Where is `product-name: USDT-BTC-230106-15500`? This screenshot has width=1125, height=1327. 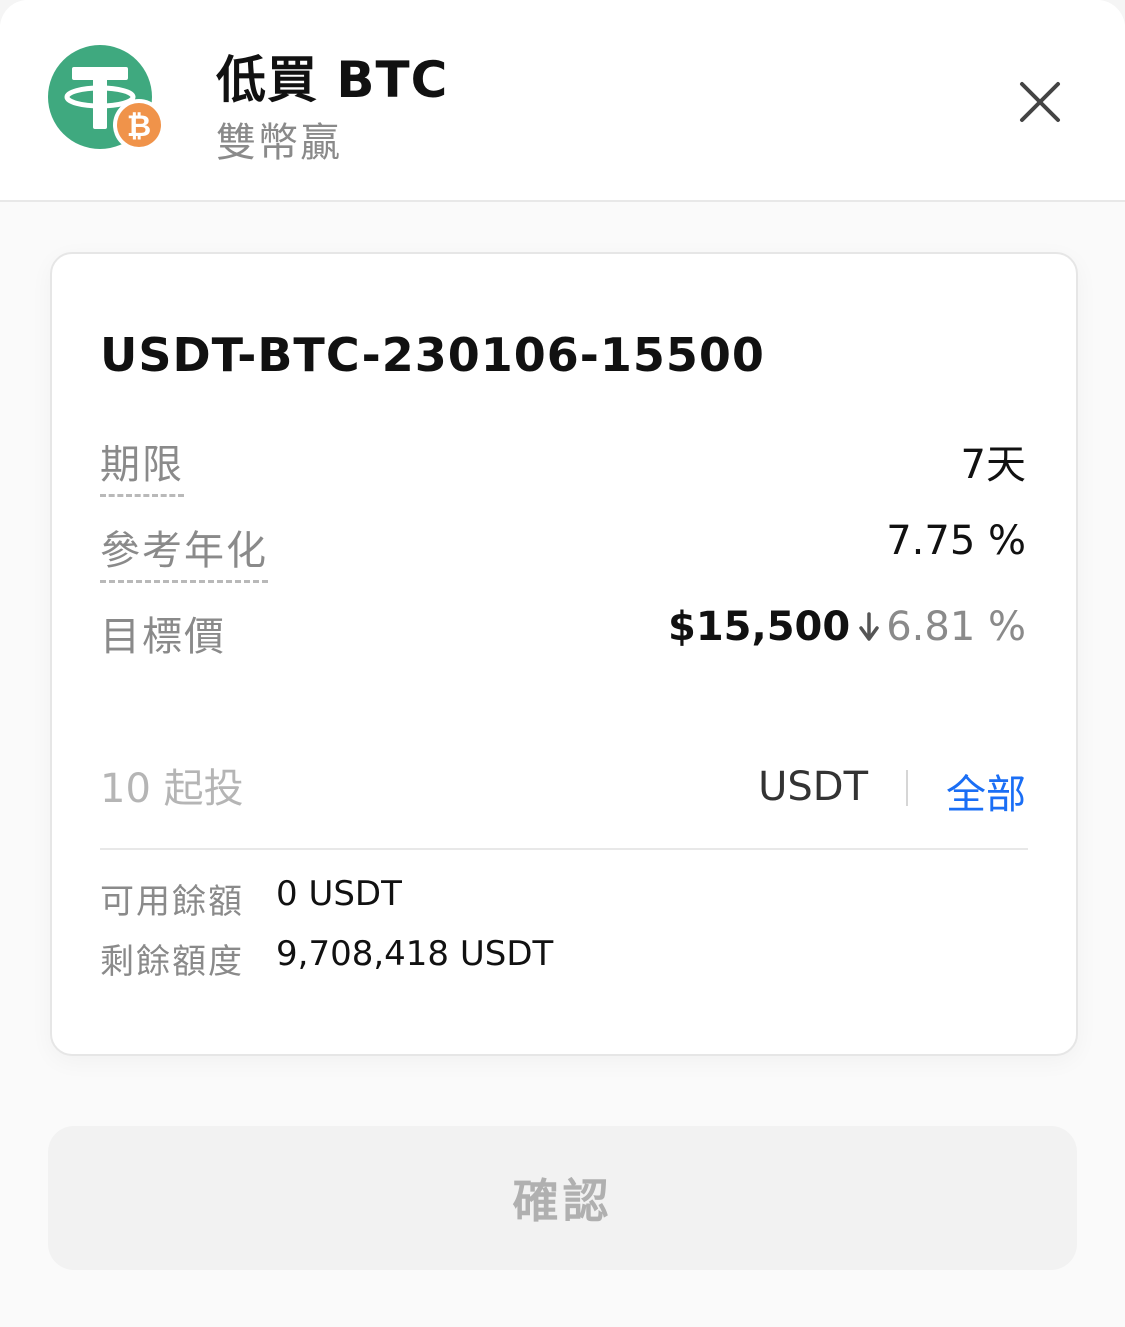
product-name: USDT-BTC-230106-15500 is located at coordinates (432, 355).